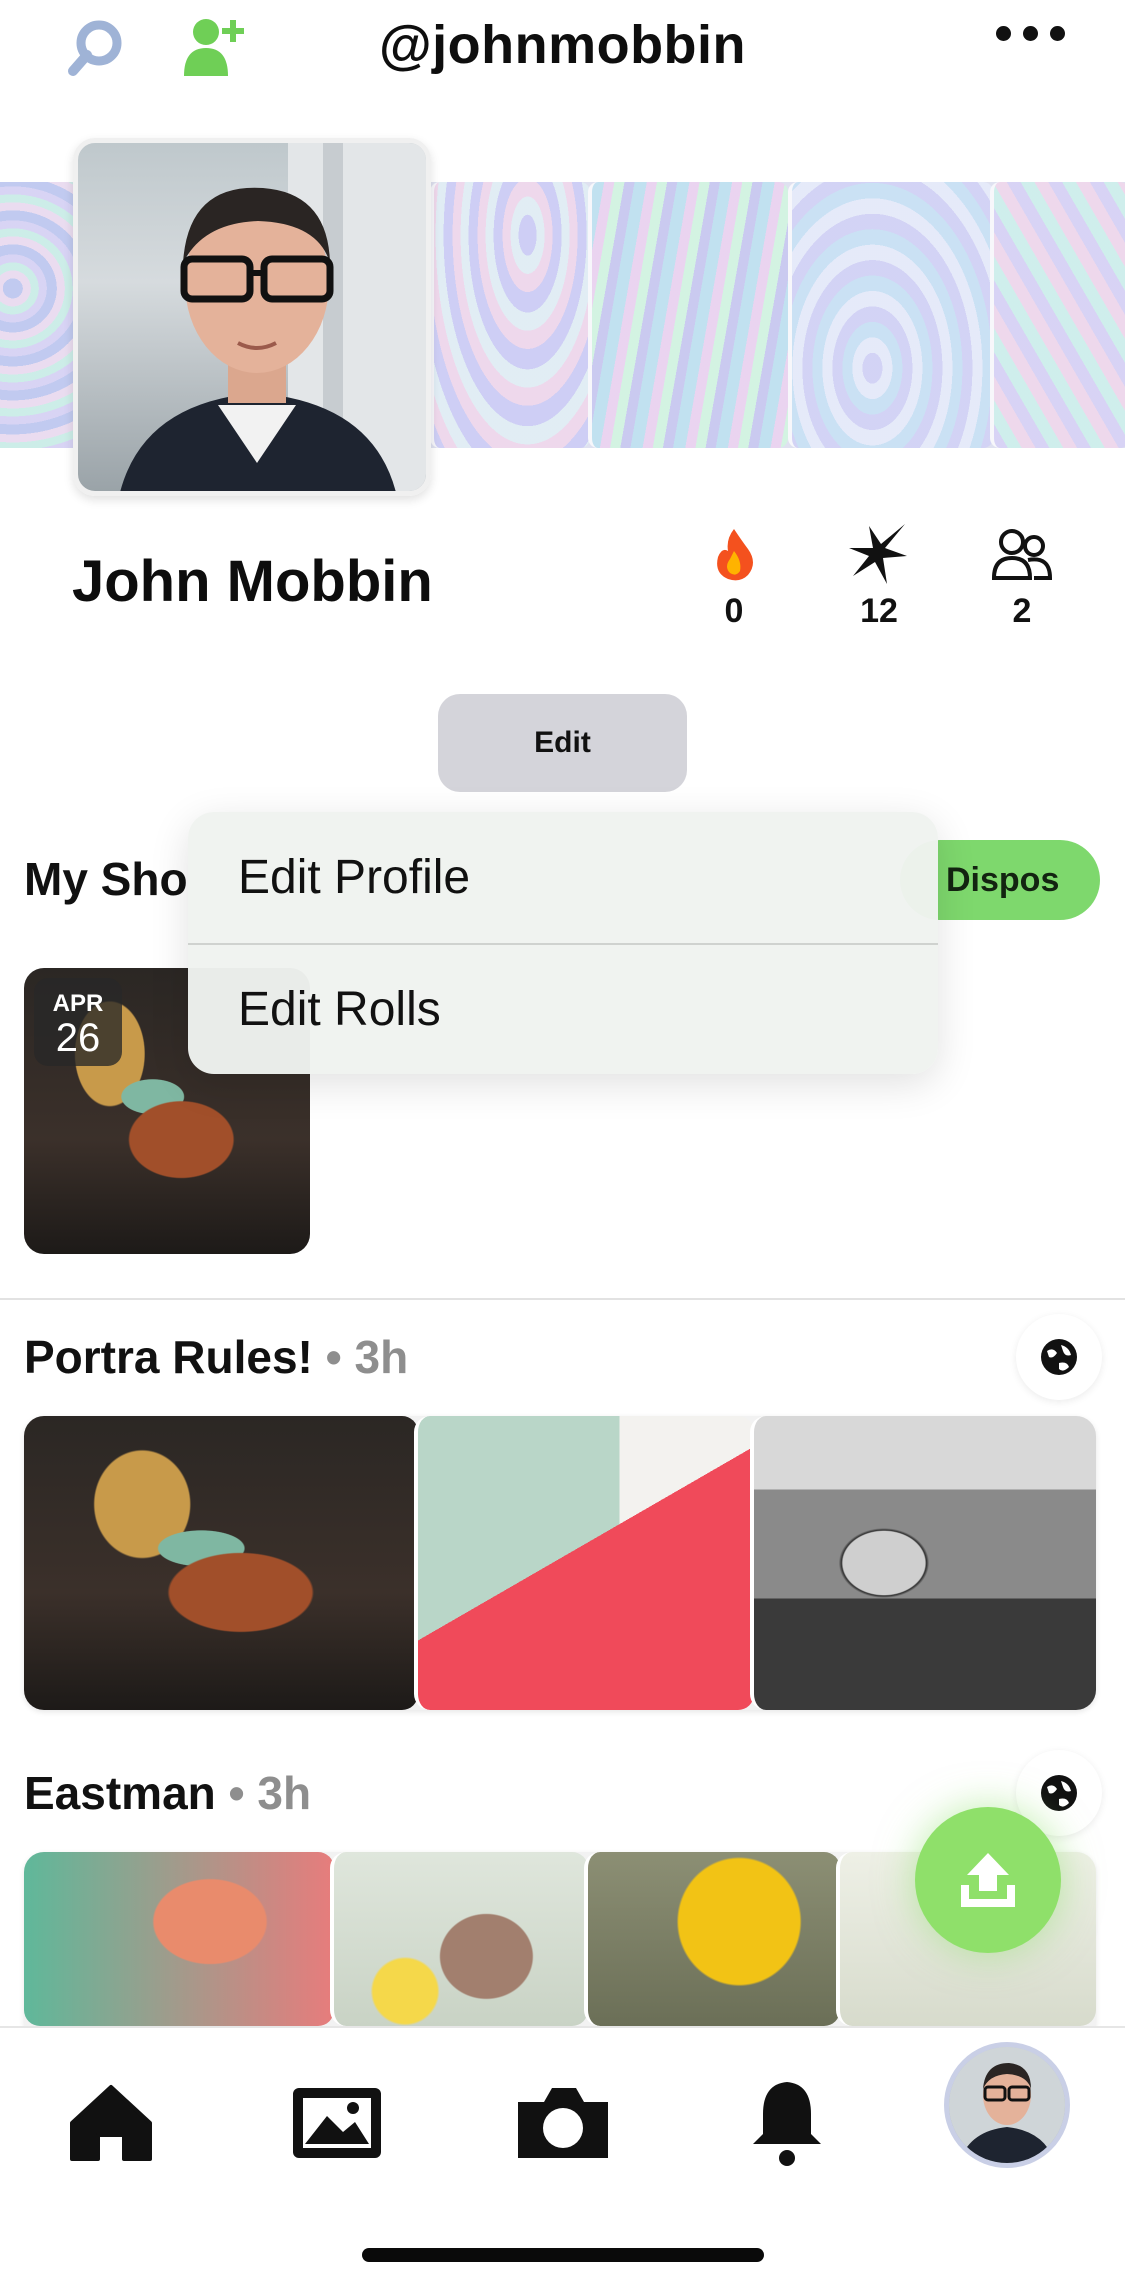 Image resolution: width=1125 pixels, height=2284 pixels. I want to click on top-bar: @johnmobbin, so click(562, 50).